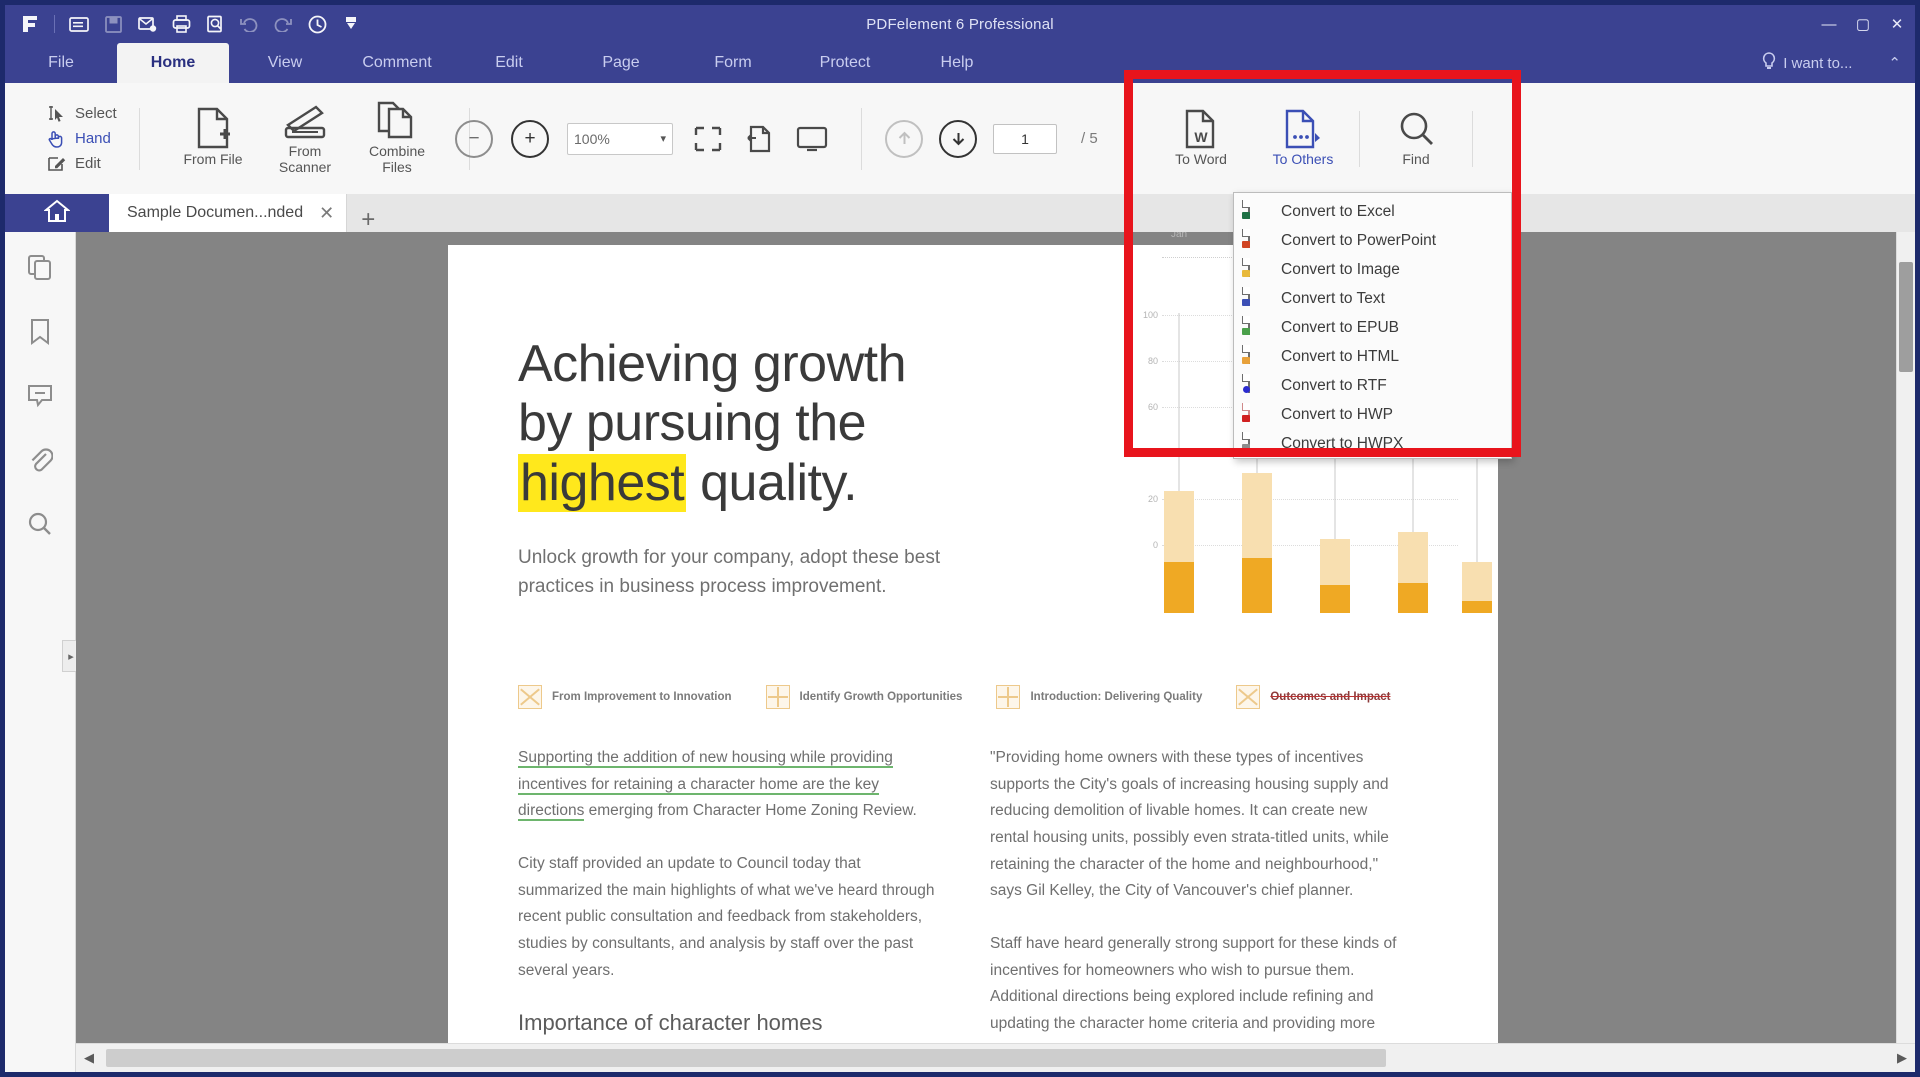 The width and height of the screenshot is (1920, 1077). Describe the element at coordinates (317, 24) in the screenshot. I see `history-icon` at that location.